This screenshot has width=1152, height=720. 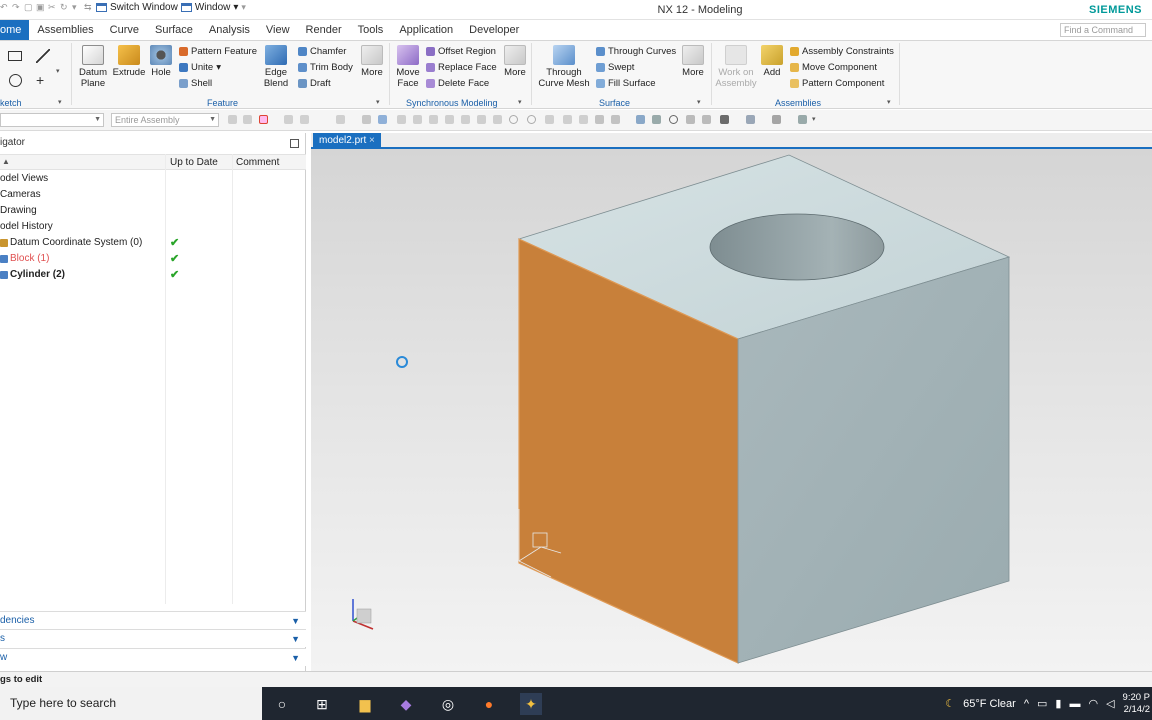 What do you see at coordinates (615, 67) in the screenshot?
I see `swept-button: Swept` at bounding box center [615, 67].